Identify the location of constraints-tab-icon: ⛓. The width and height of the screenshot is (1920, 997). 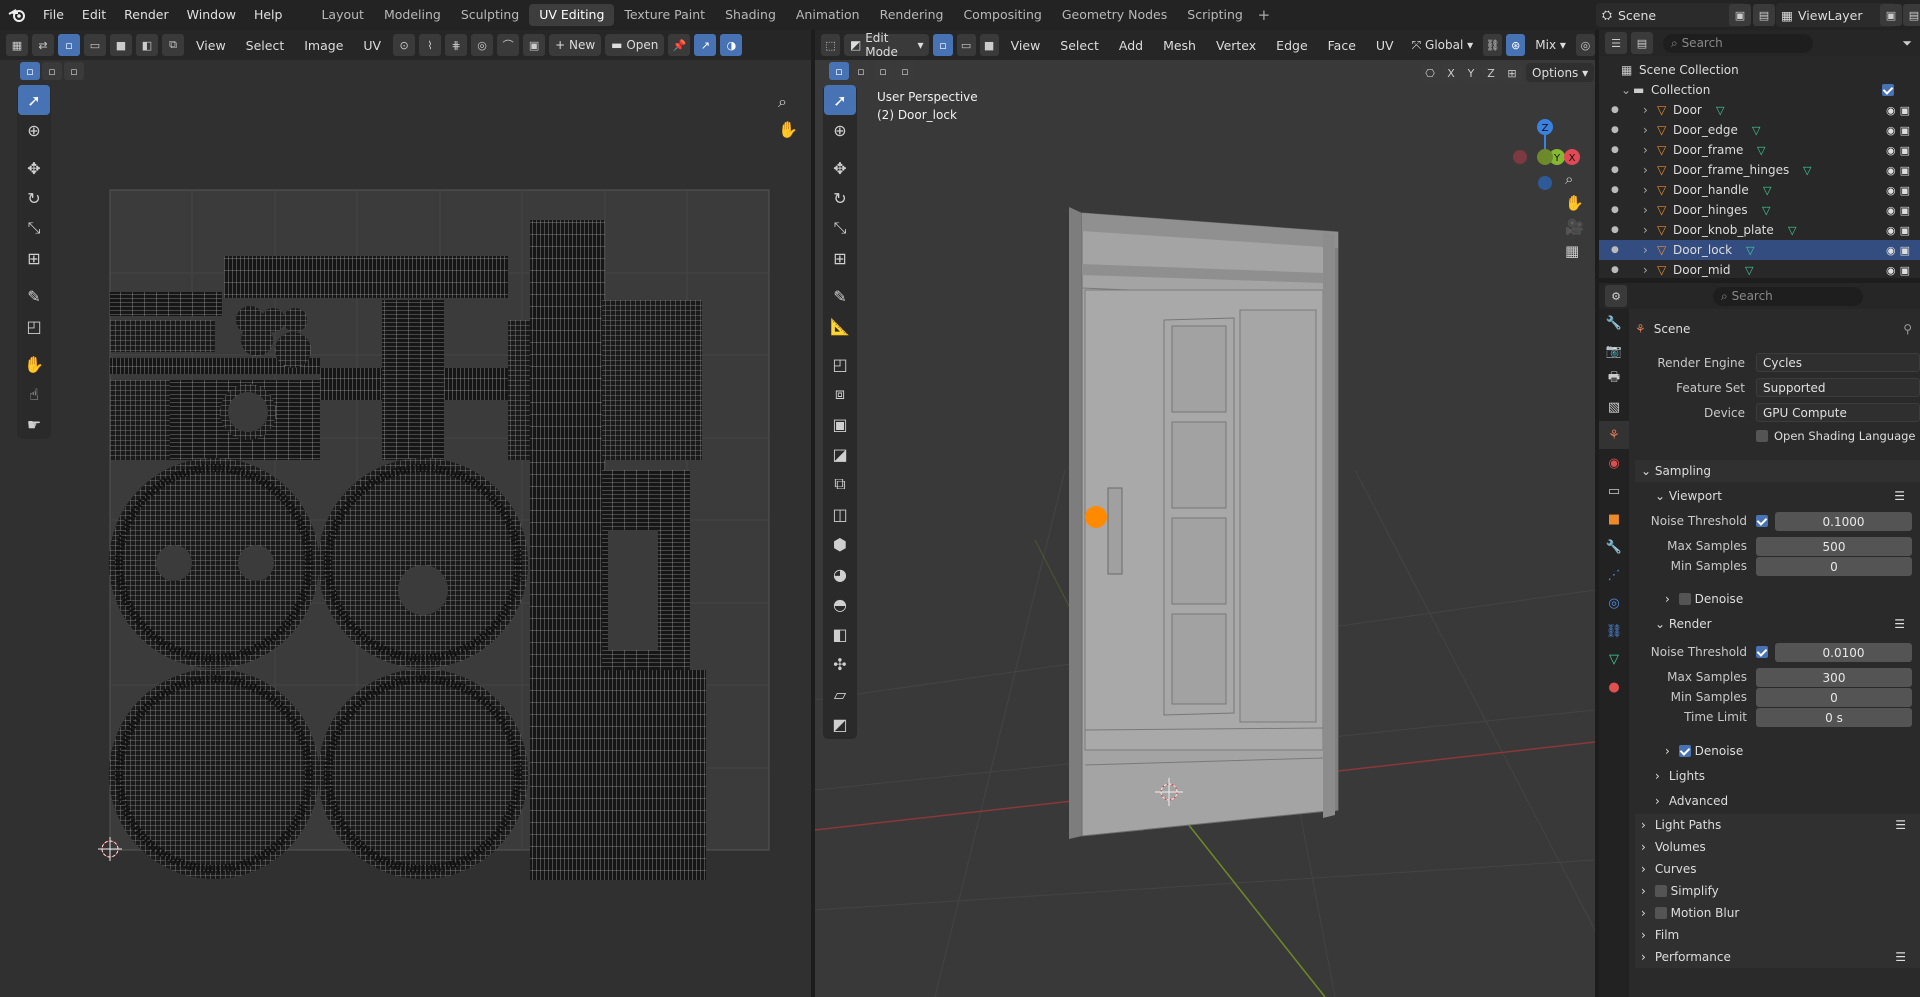
(1614, 631).